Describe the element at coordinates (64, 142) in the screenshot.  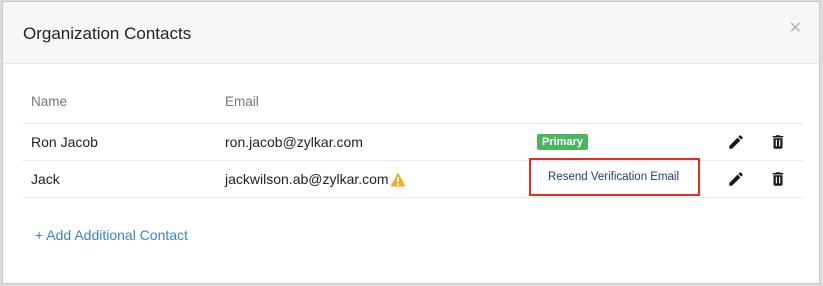
I see `contact-name: Ron Jacob` at that location.